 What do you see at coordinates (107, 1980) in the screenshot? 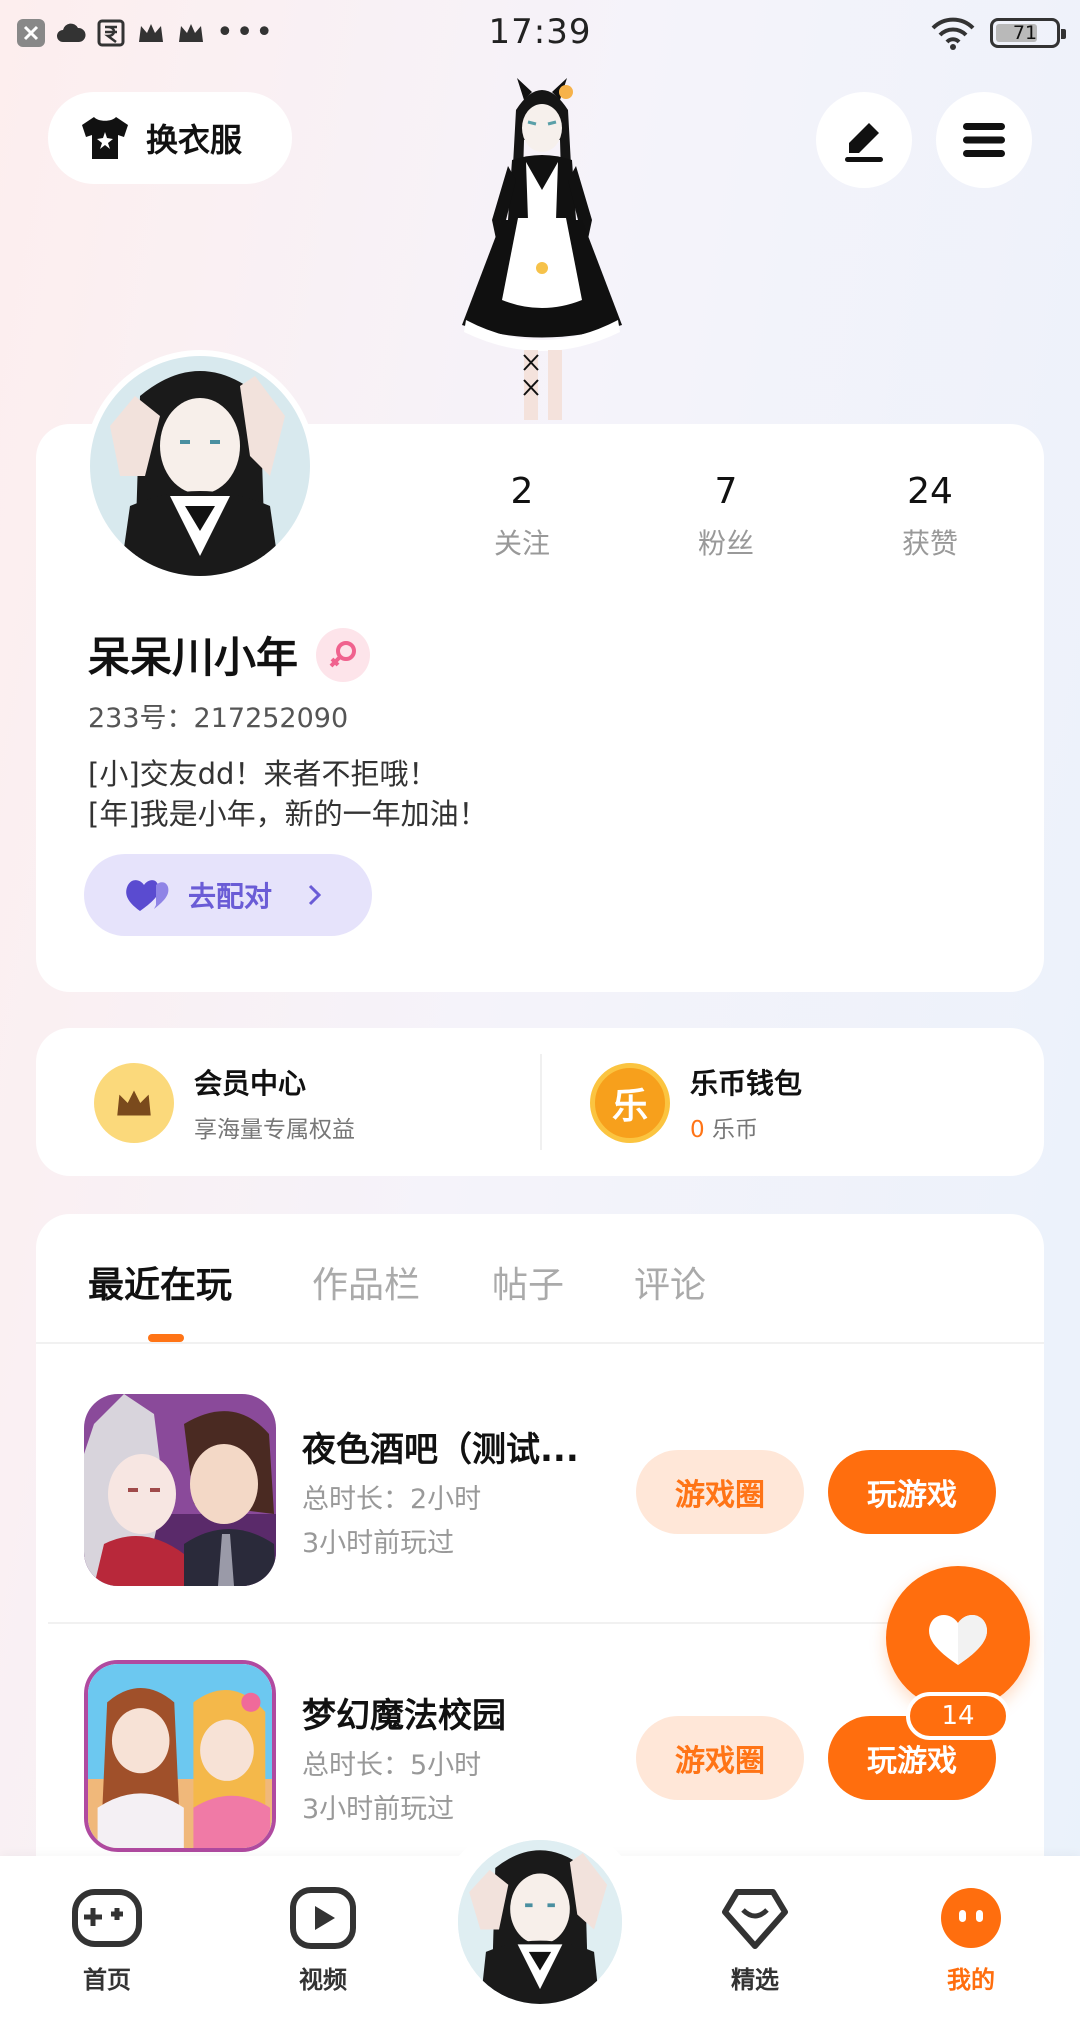
I see `nav-home-label: 首页` at bounding box center [107, 1980].